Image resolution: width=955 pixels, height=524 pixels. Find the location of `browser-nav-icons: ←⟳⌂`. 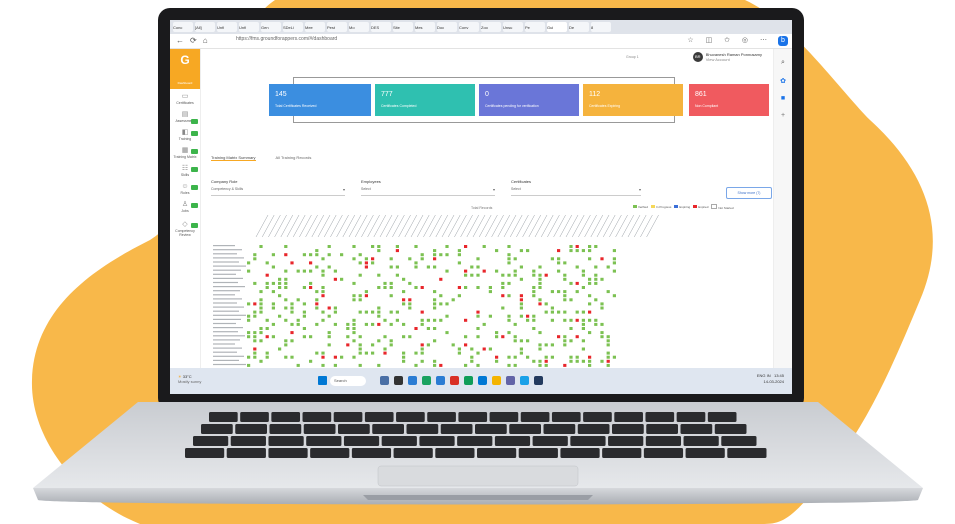

browser-nav-icons: ←⟳⌂ is located at coordinates (195, 40).